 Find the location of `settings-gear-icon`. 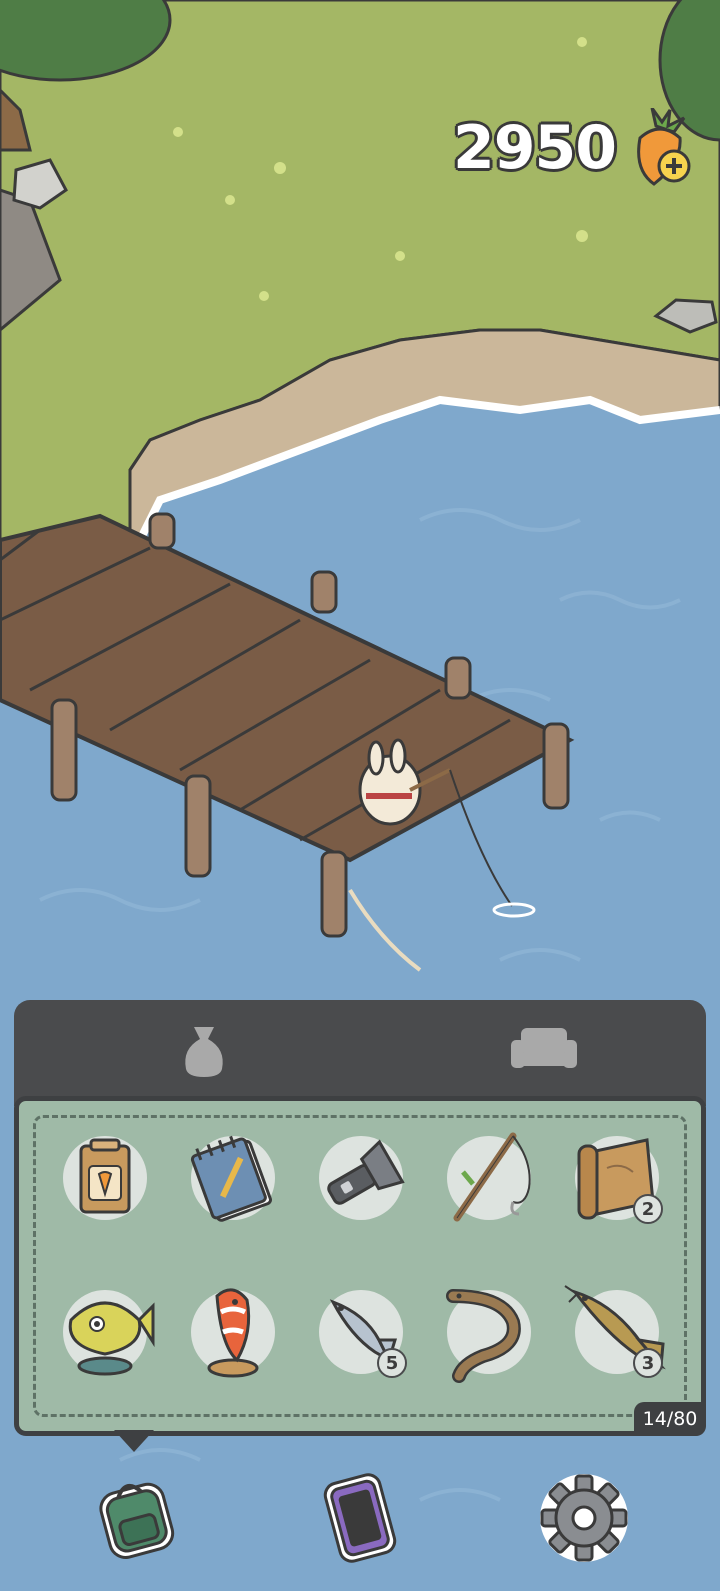

settings-gear-icon is located at coordinates (584, 1518).